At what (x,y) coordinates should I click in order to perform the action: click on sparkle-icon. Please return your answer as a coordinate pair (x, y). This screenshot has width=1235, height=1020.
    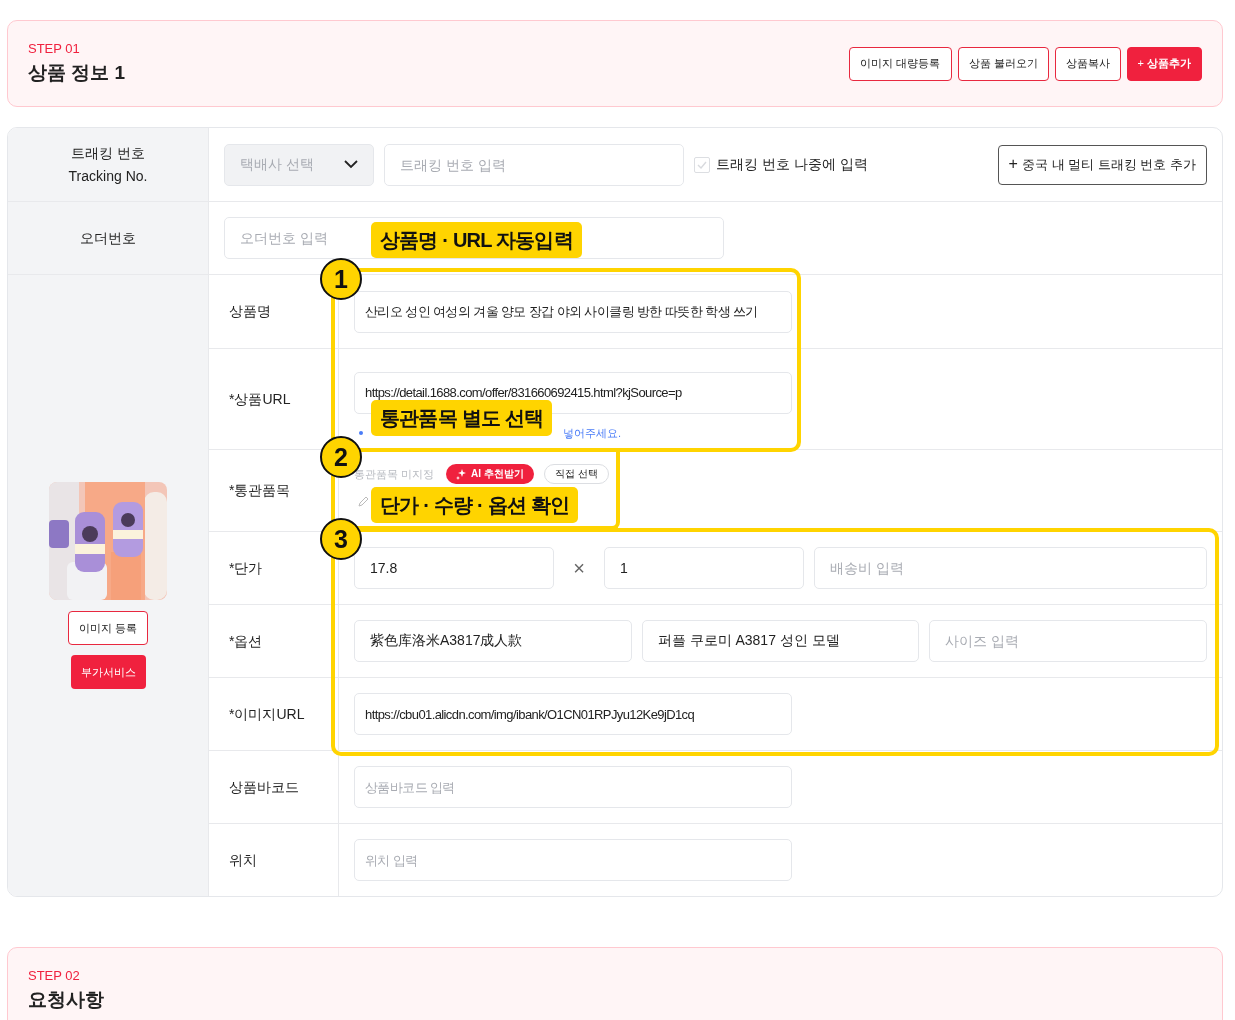
    Looking at the image, I should click on (462, 474).